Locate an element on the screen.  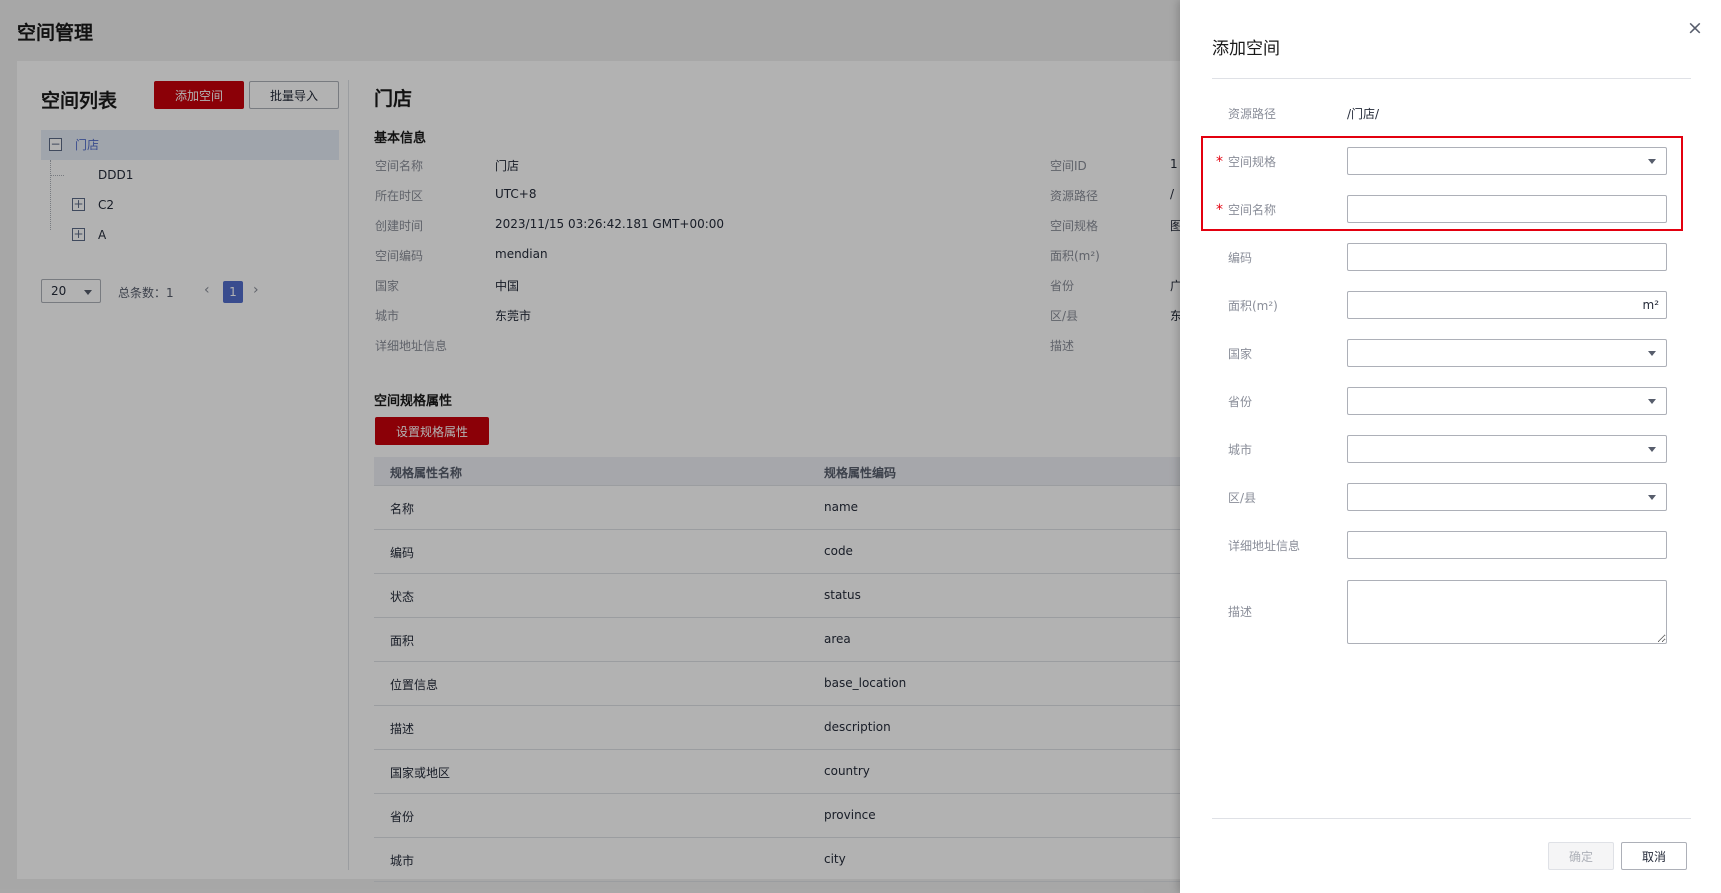
cancel-button: 取消 is located at coordinates (1654, 856).